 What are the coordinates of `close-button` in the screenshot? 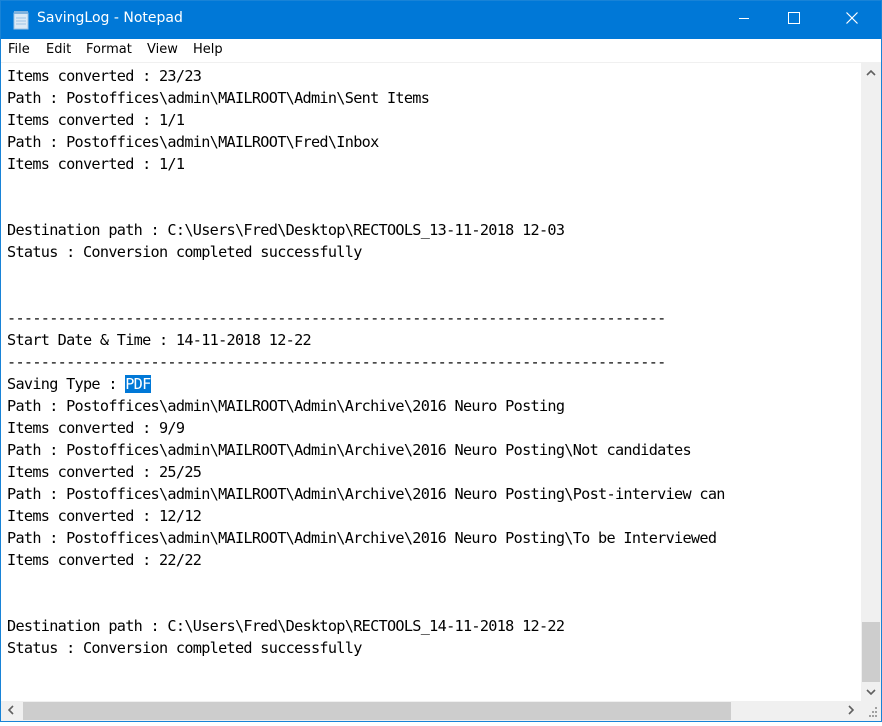 It's located at (852, 20).